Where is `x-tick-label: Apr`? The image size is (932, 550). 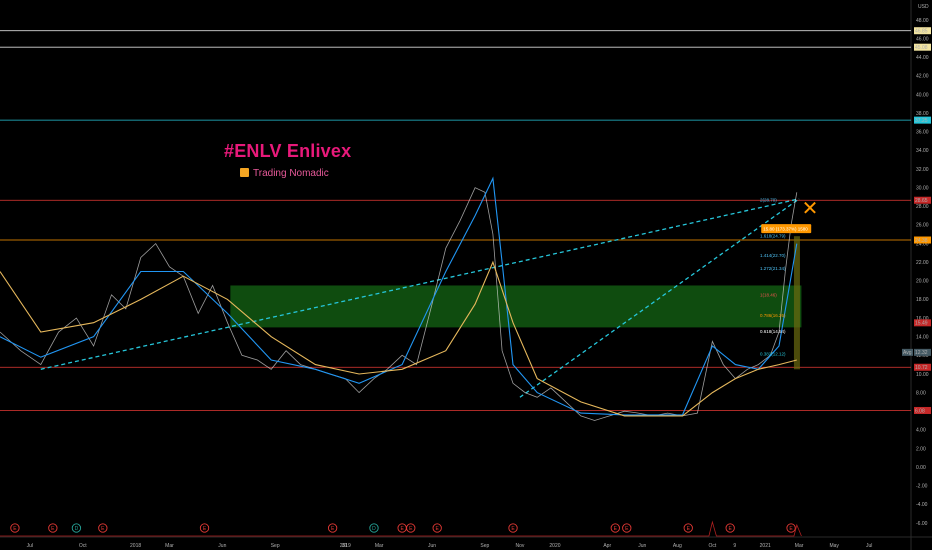
x-tick-label: Apr is located at coordinates (607, 546).